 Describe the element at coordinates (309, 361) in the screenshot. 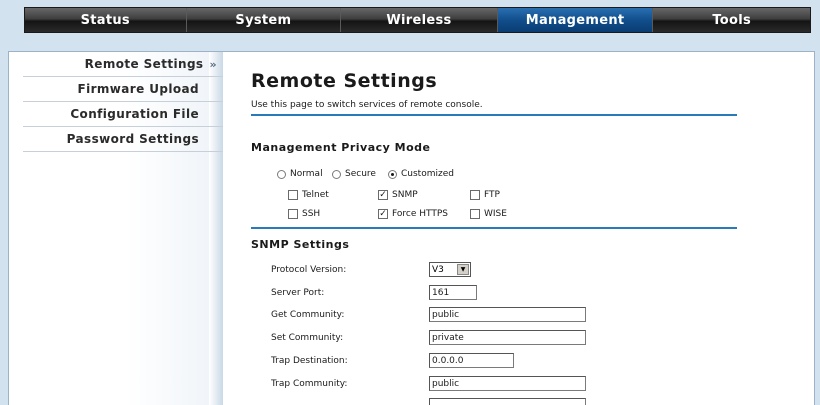

I see `trap-destination-label: Trap Destination:` at that location.